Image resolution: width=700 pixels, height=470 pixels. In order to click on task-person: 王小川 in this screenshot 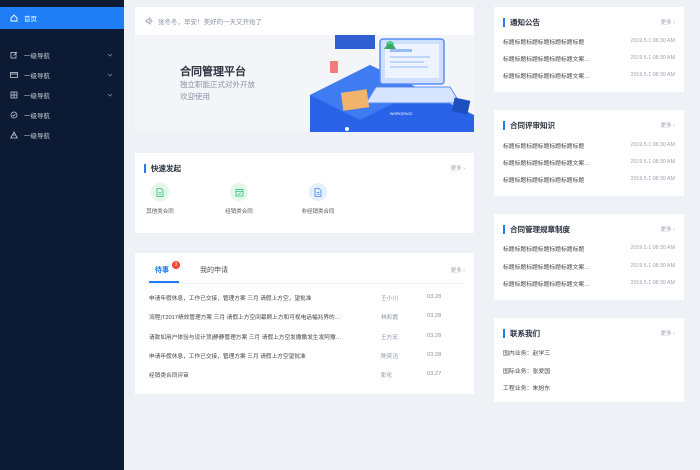, I will do `click(390, 298)`.